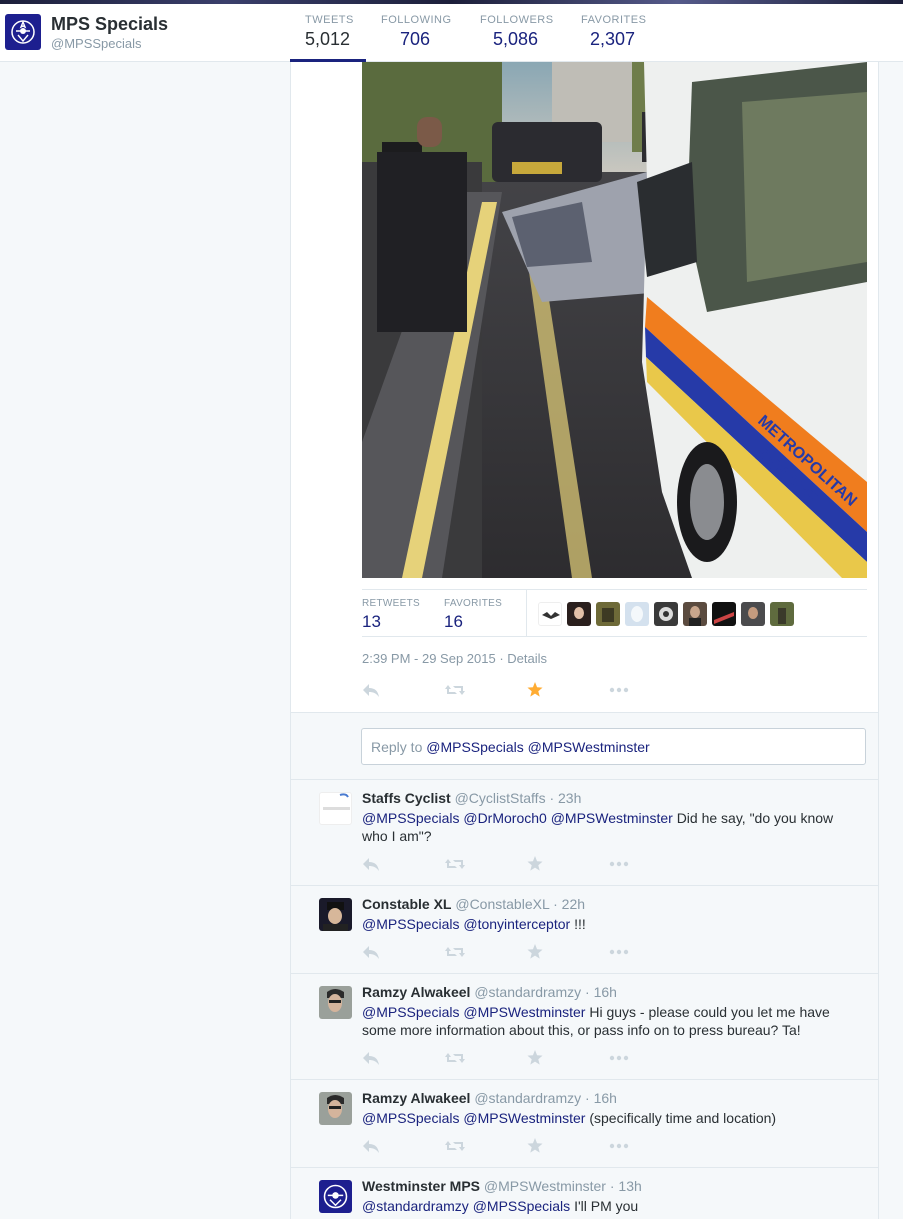 This screenshot has height=1219, width=903. What do you see at coordinates (565, 798) in the screenshot?
I see `tweet-time: · 23h` at bounding box center [565, 798].